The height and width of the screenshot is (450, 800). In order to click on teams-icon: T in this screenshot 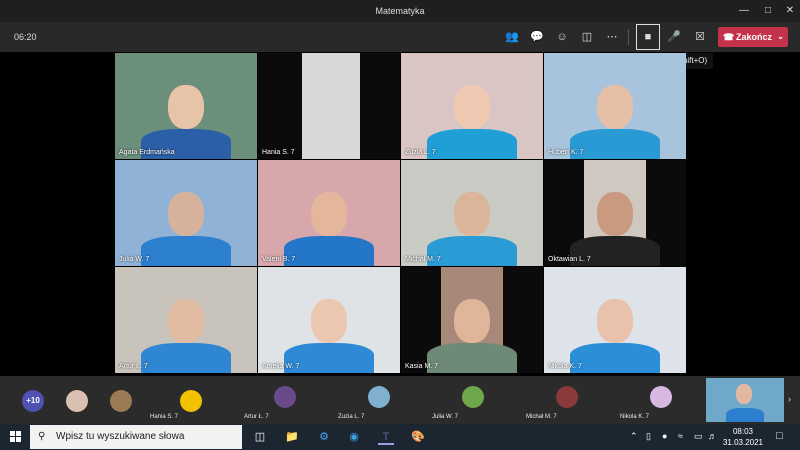, I will do `click(386, 437)`.